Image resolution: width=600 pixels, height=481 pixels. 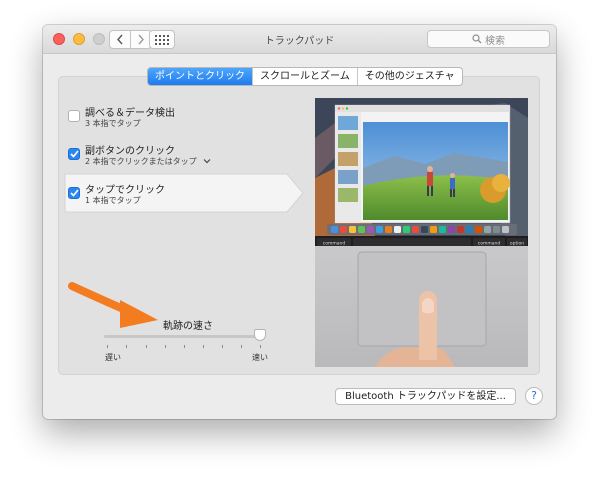 What do you see at coordinates (113, 200) in the screenshot?
I see `option-sublabel: 1 本指でタップ` at bounding box center [113, 200].